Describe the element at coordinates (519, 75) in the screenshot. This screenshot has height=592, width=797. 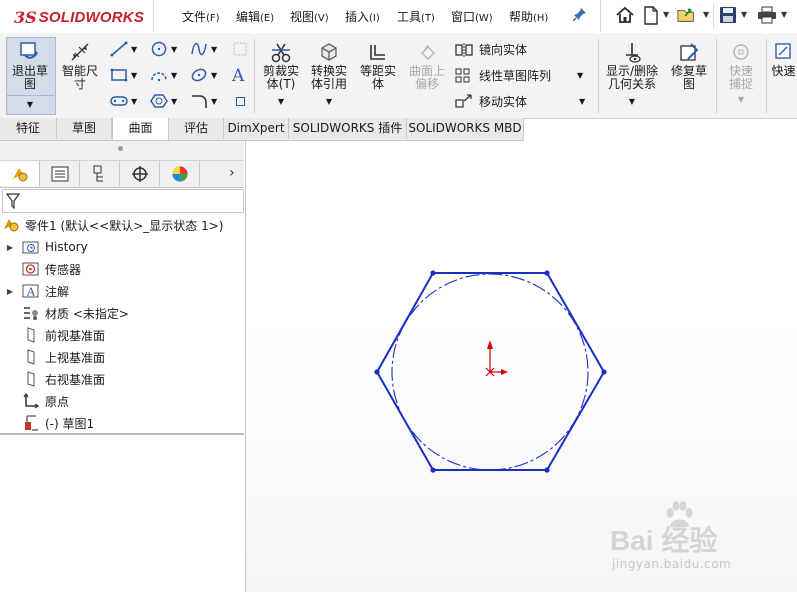
I see `linear-pattern-button: 线性草图阵列 ▼` at that location.